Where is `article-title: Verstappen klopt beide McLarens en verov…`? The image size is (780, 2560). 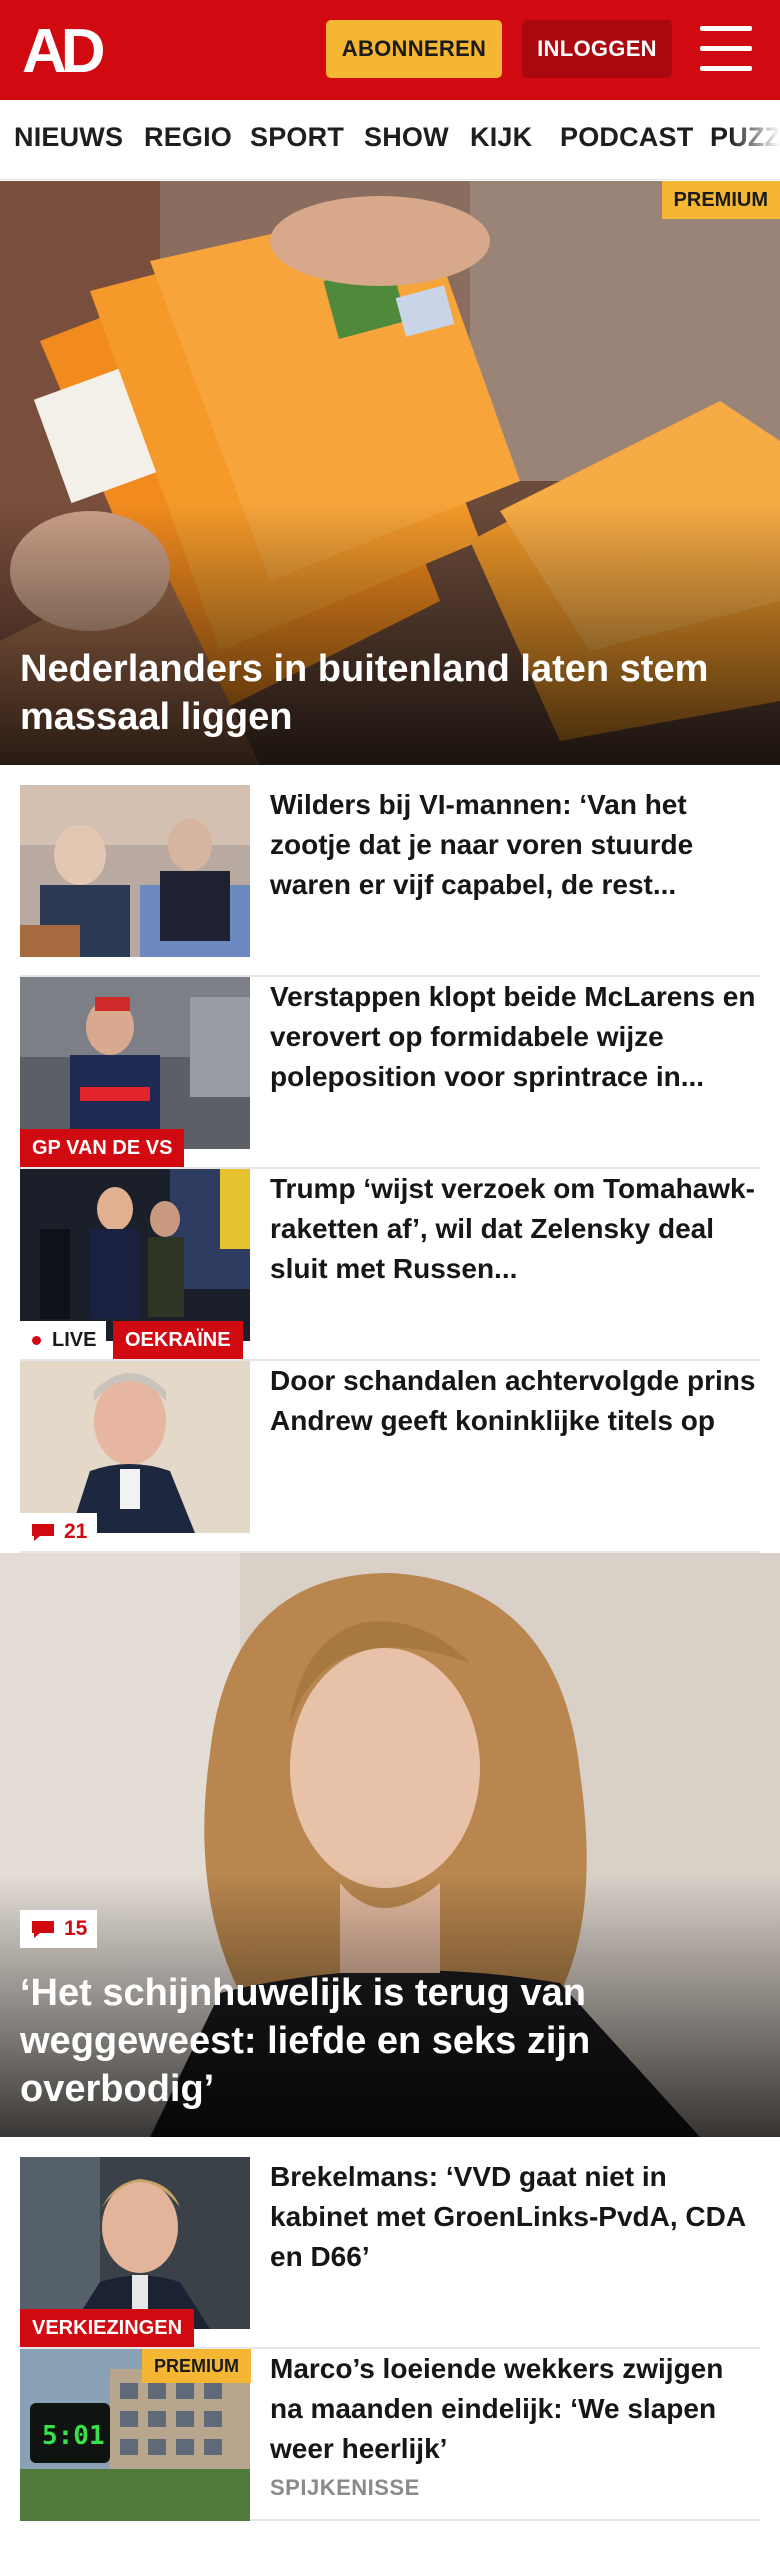 article-title: Verstappen klopt beide McLarens en verov… is located at coordinates (515, 1037).